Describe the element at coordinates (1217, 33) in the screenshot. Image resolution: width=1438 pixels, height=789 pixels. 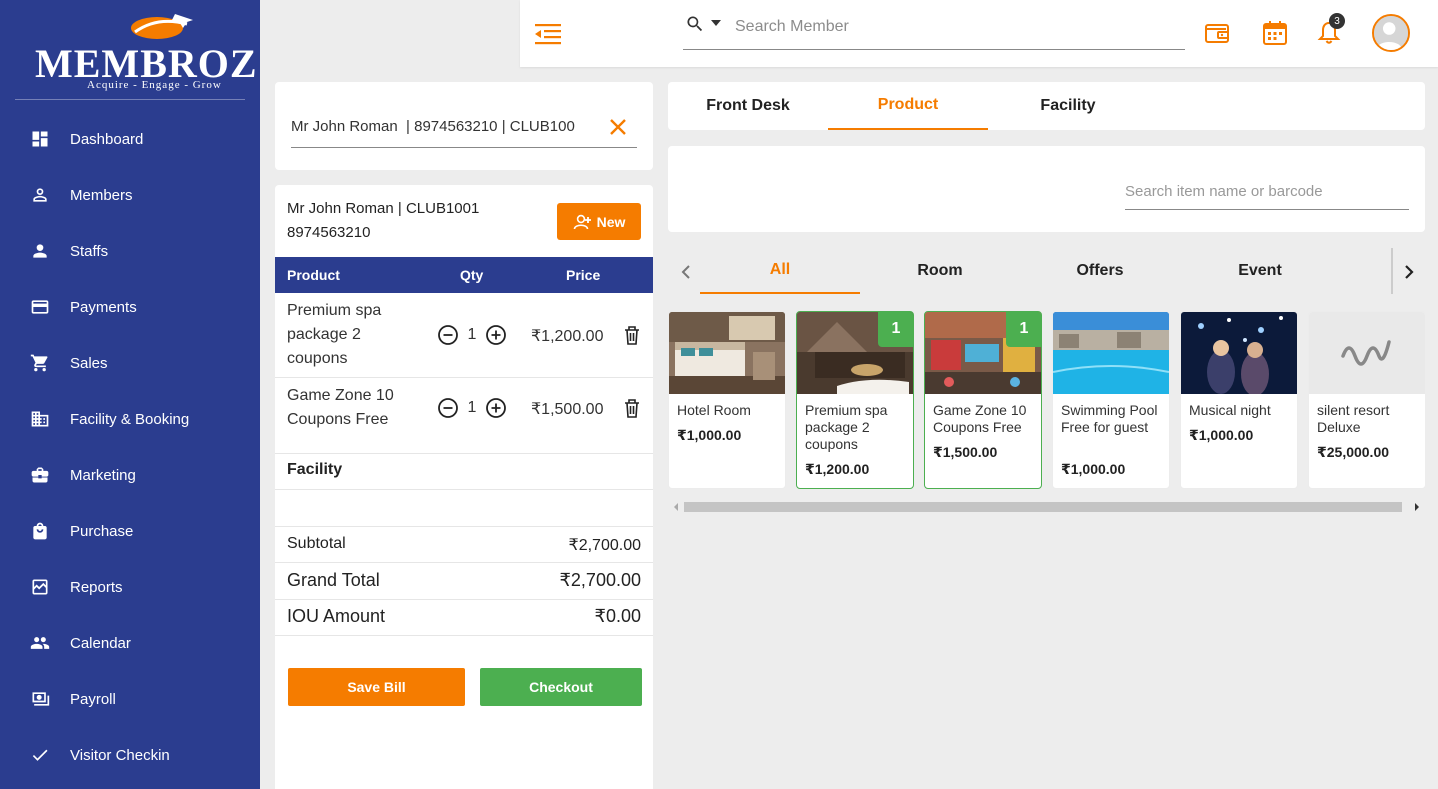
I see `wallet-icon` at that location.